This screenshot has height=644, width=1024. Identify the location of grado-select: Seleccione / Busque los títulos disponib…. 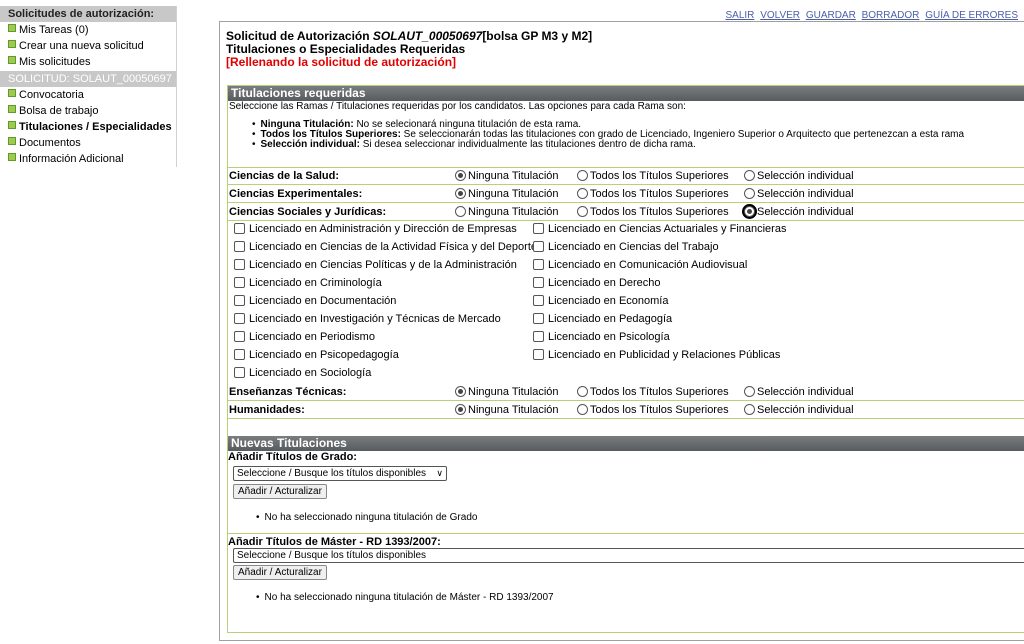
(340, 473).